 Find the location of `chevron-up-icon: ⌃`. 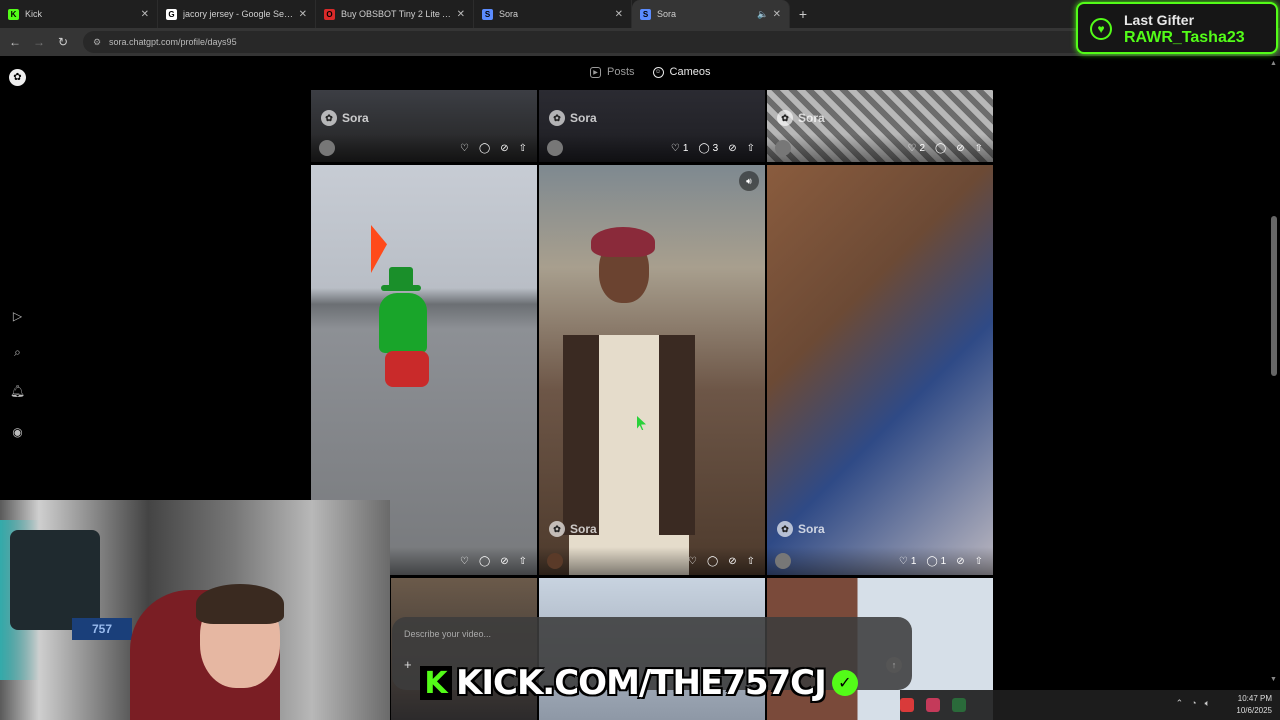

chevron-up-icon: ⌃ is located at coordinates (1180, 703).